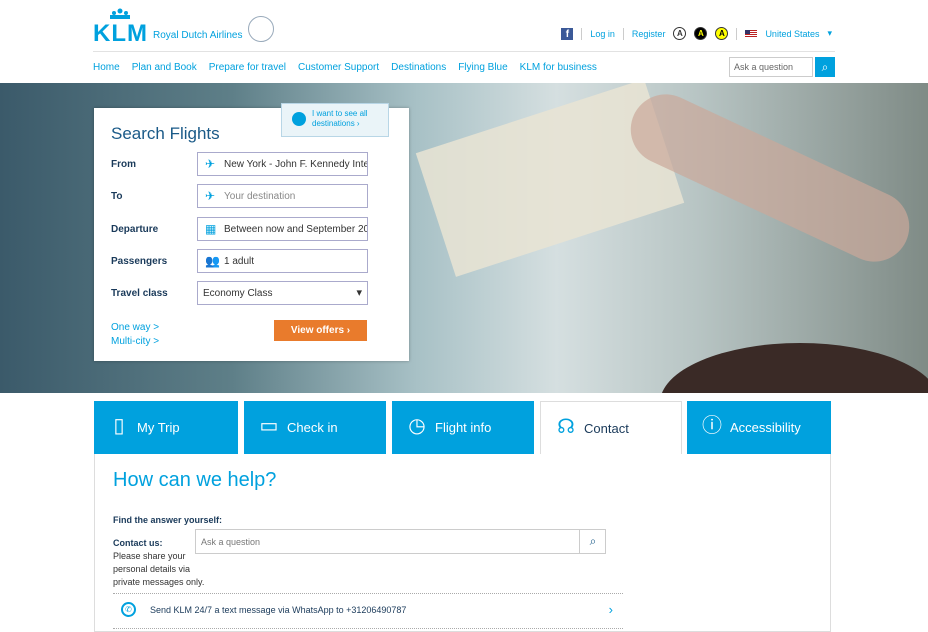 The image size is (928, 632). What do you see at coordinates (260, 196) in the screenshot?
I see `to-placeholder: Your destination` at bounding box center [260, 196].